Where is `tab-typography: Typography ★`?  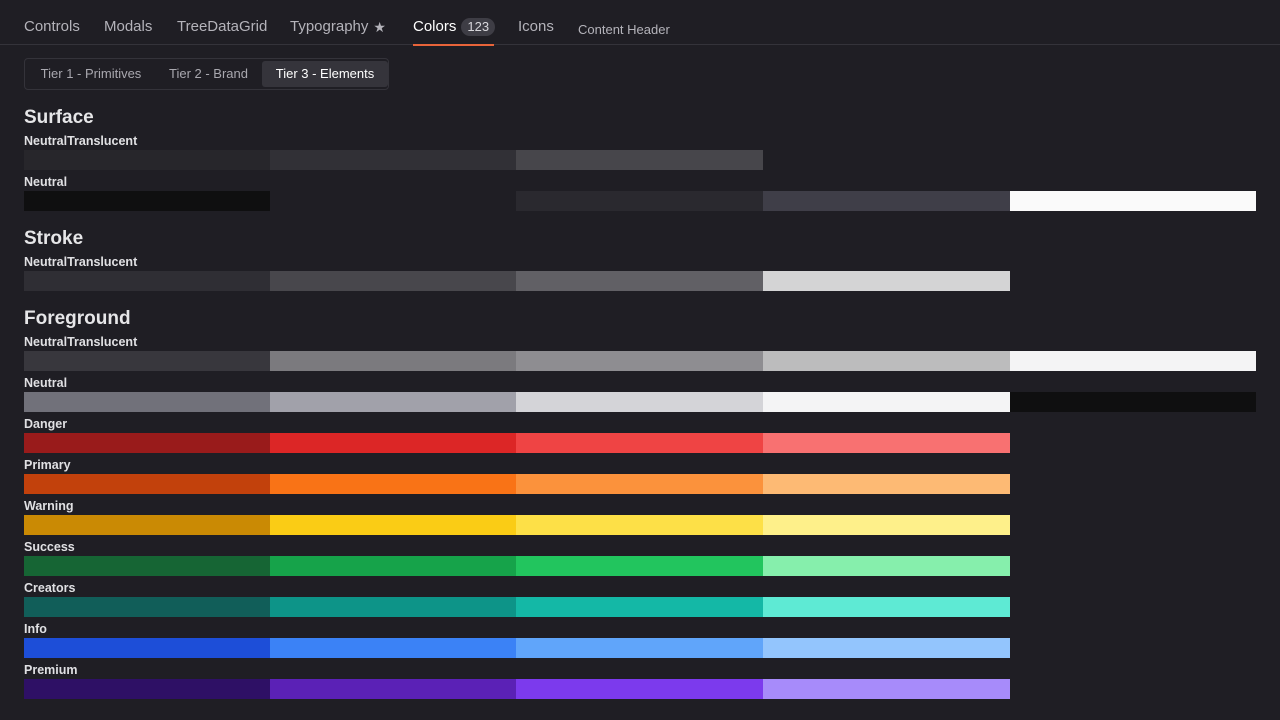 tab-typography: Typography ★ is located at coordinates (338, 27).